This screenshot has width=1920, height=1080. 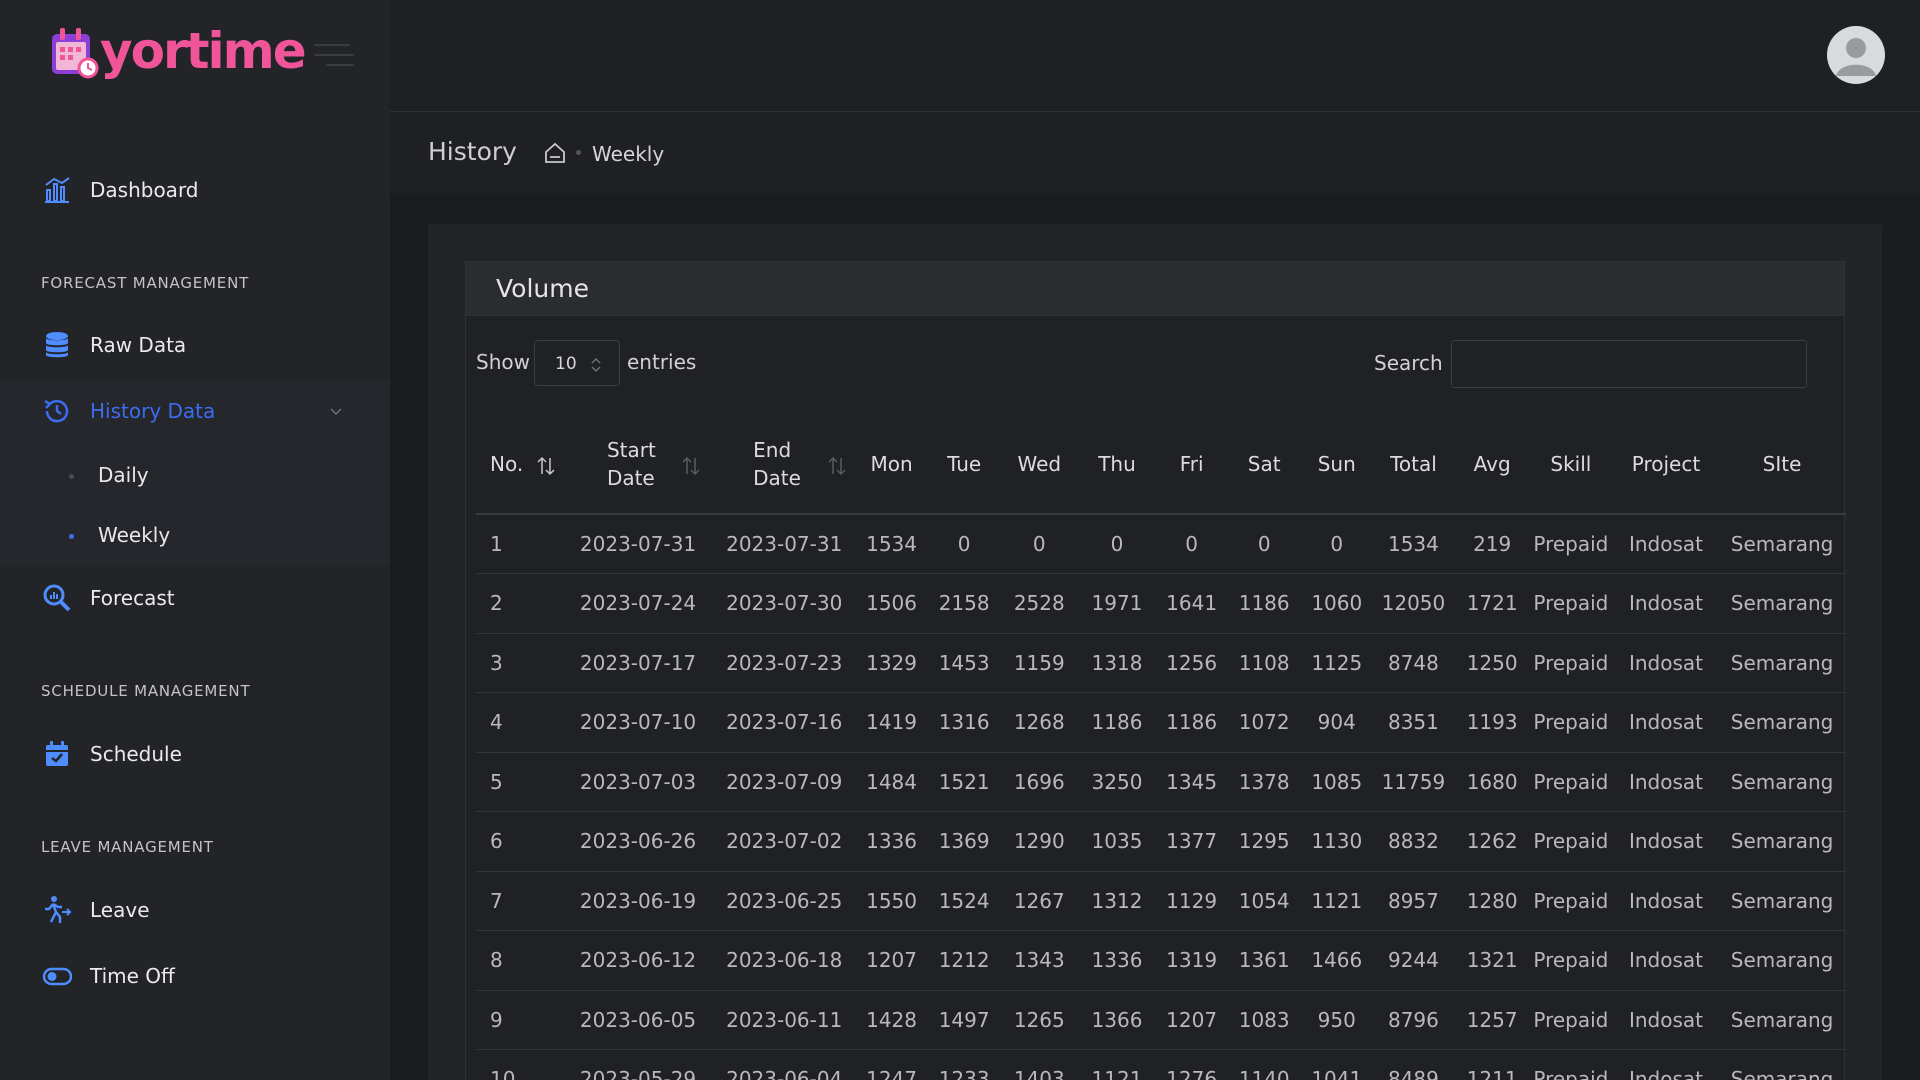 I want to click on cell-fri: 1256, so click(x=1191, y=663).